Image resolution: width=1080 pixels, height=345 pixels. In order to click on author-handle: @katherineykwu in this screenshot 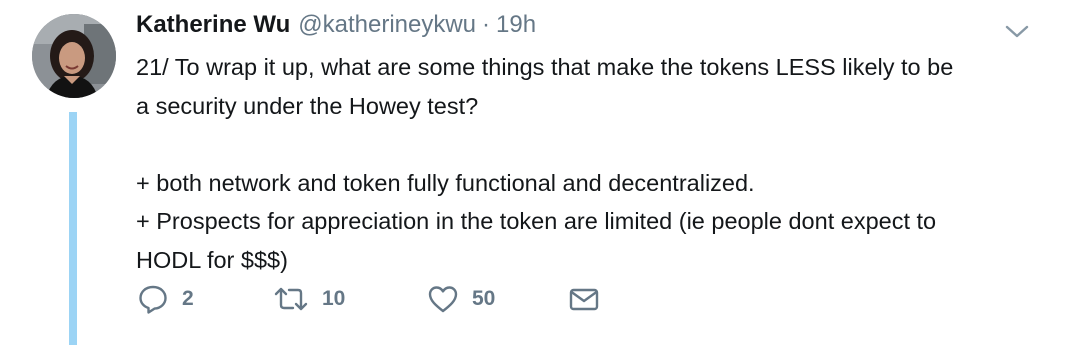, I will do `click(387, 25)`.